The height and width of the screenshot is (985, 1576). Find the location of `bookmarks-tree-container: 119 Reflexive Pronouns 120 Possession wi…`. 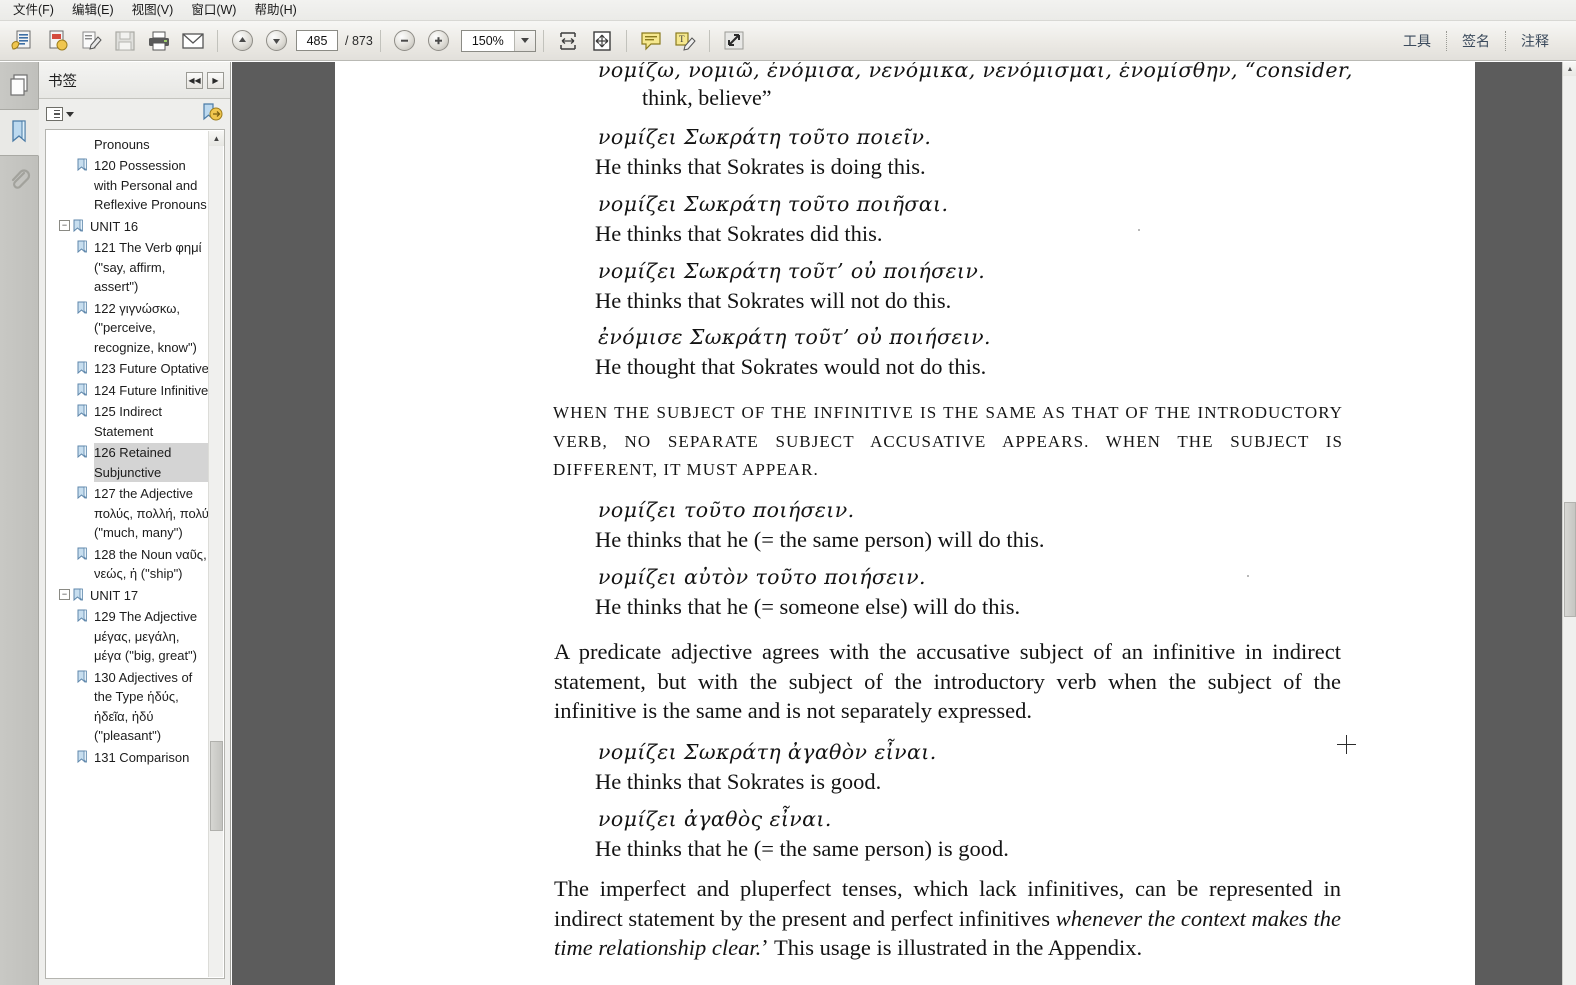

bookmarks-tree-container: 119 Reflexive Pronouns 120 Possession wi… is located at coordinates (135, 554).